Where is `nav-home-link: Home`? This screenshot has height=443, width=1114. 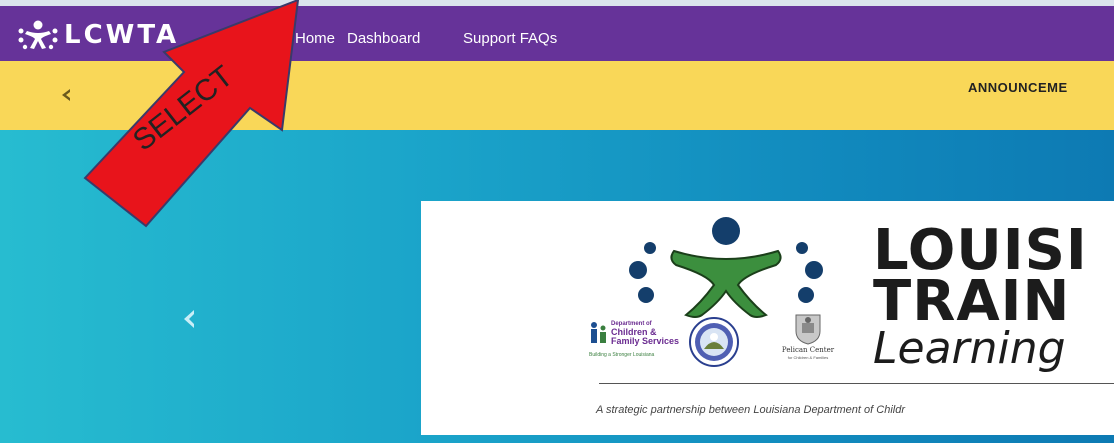
nav-home-link: Home is located at coordinates (315, 39).